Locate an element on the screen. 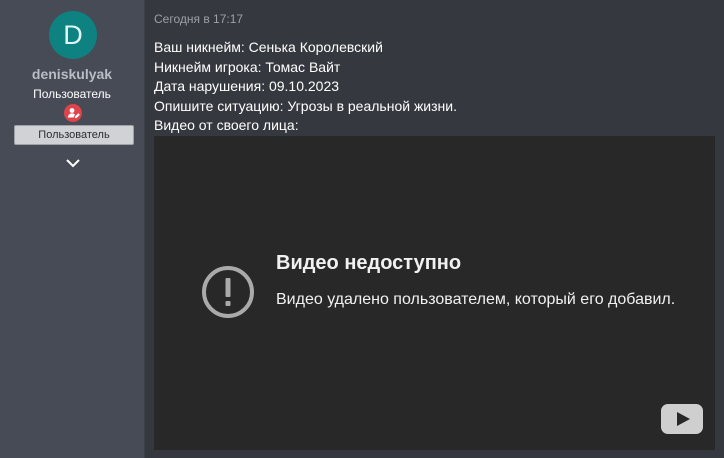  youtube-logo-icon is located at coordinates (682, 419).